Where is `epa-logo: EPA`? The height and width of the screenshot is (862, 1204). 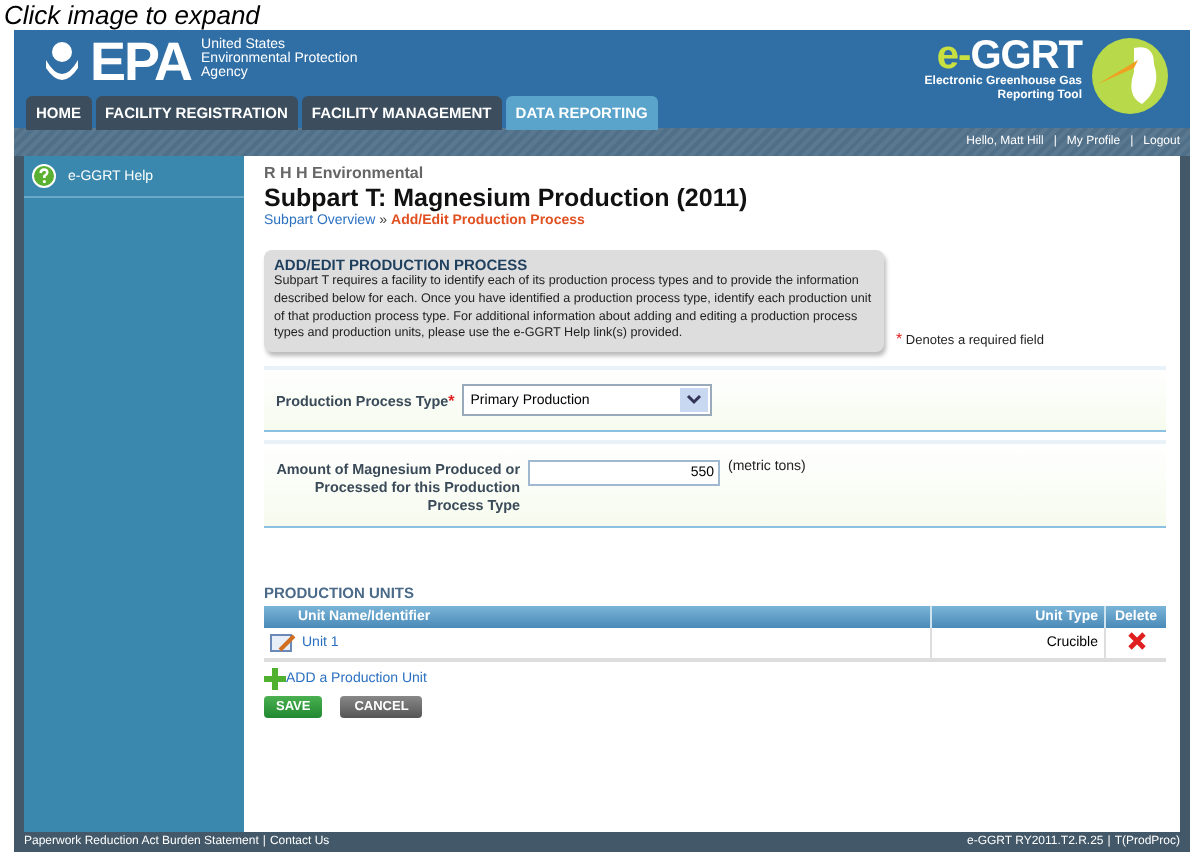
epa-logo: EPA is located at coordinates (141, 62).